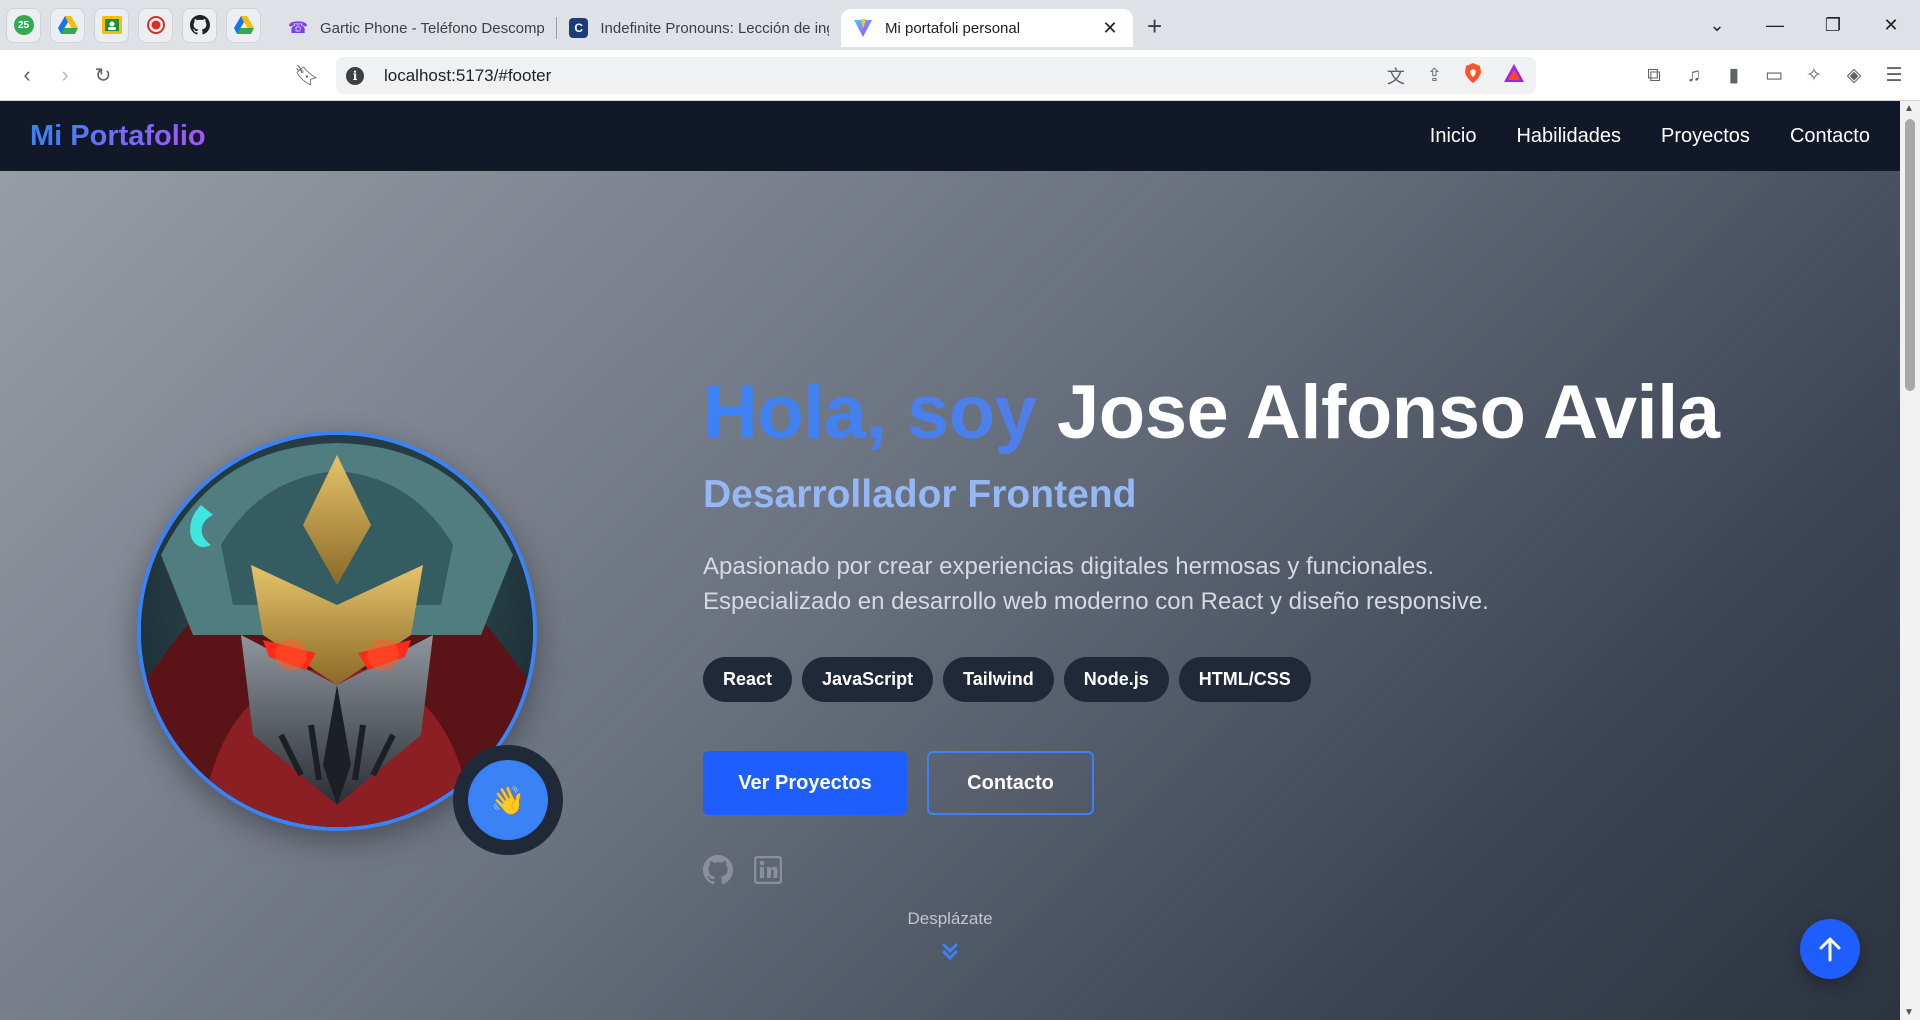  I want to click on site-info-icon: i, so click(355, 75).